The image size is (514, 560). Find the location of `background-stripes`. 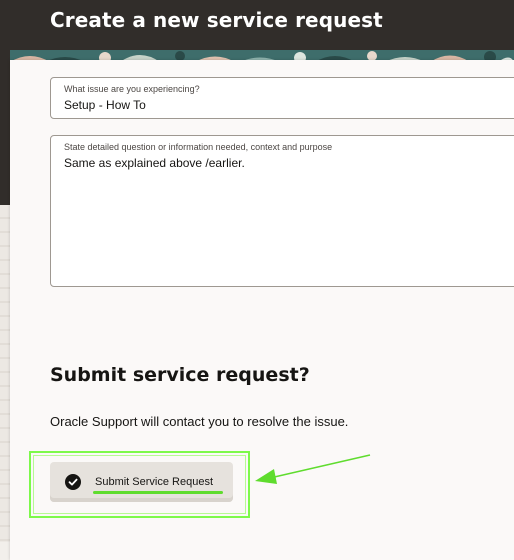

background-stripes is located at coordinates (5, 373).